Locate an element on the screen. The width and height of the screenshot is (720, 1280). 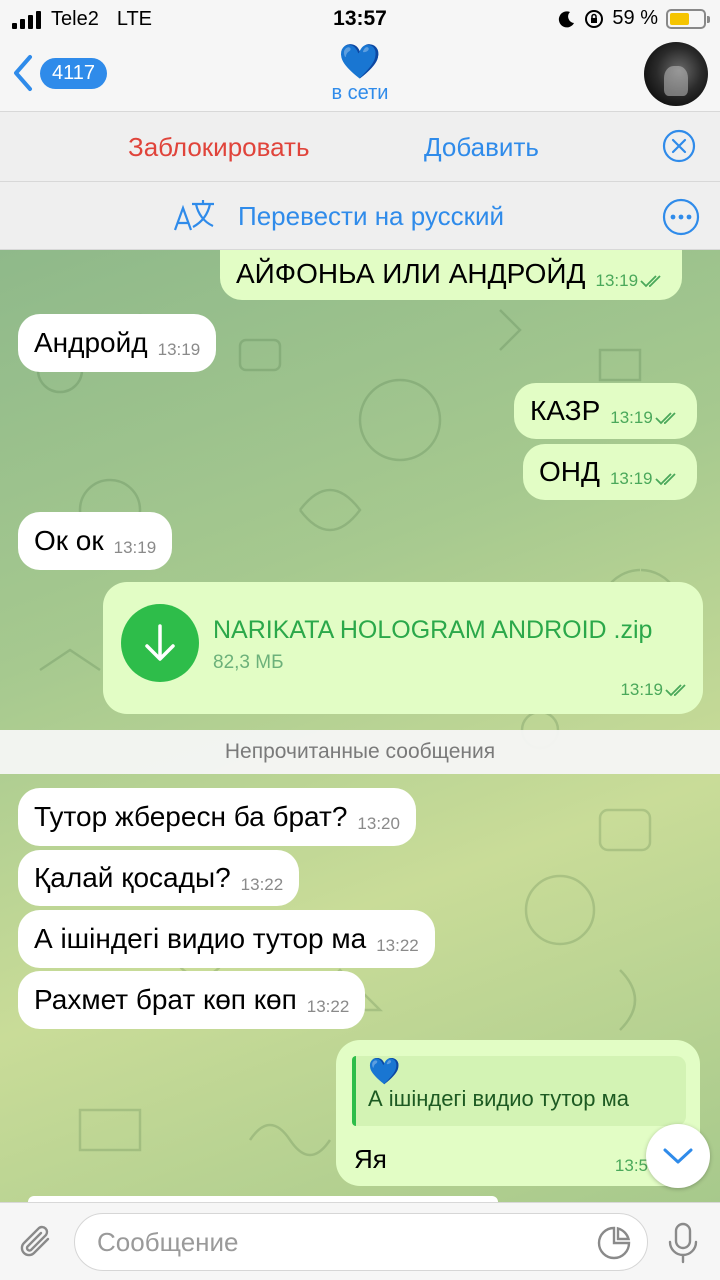
message-text: Андройд is located at coordinates (91, 342).